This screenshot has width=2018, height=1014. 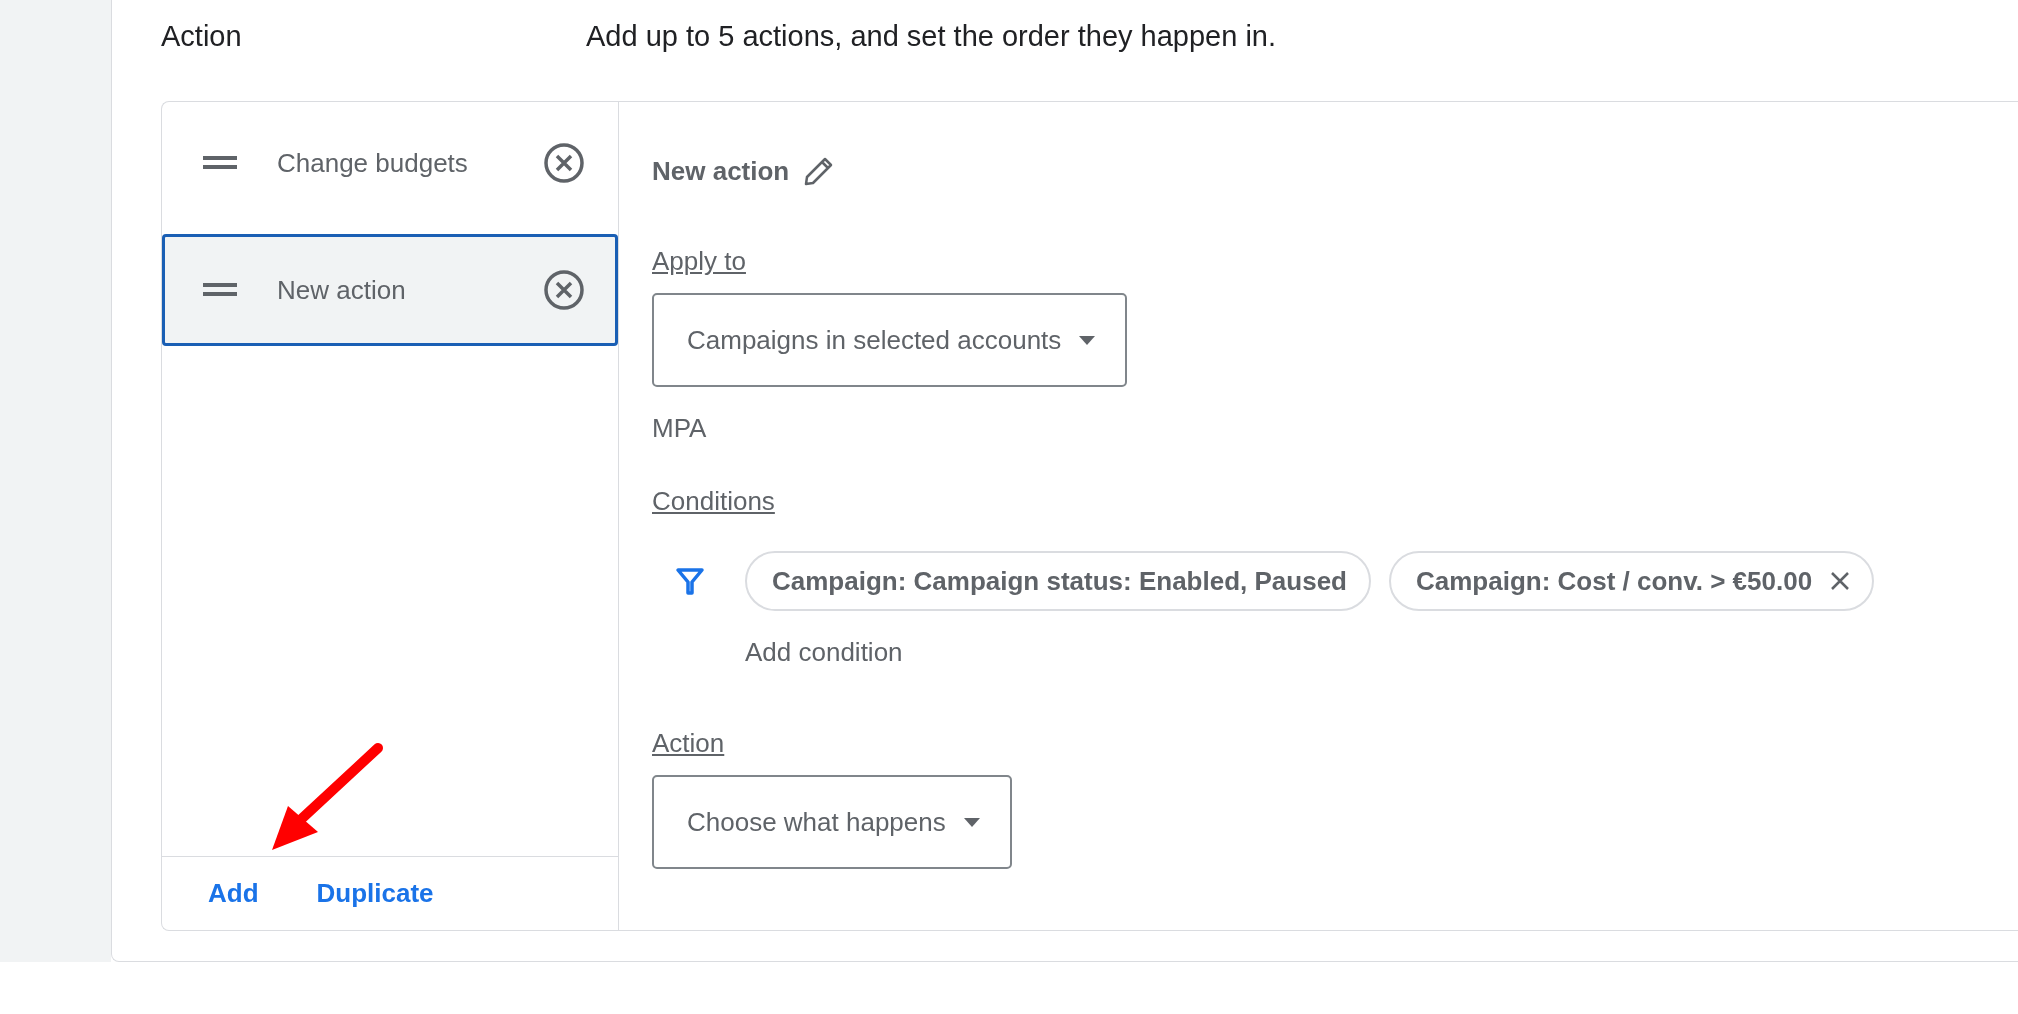 I want to click on add-condition-link: Add condition, so click(x=824, y=652).